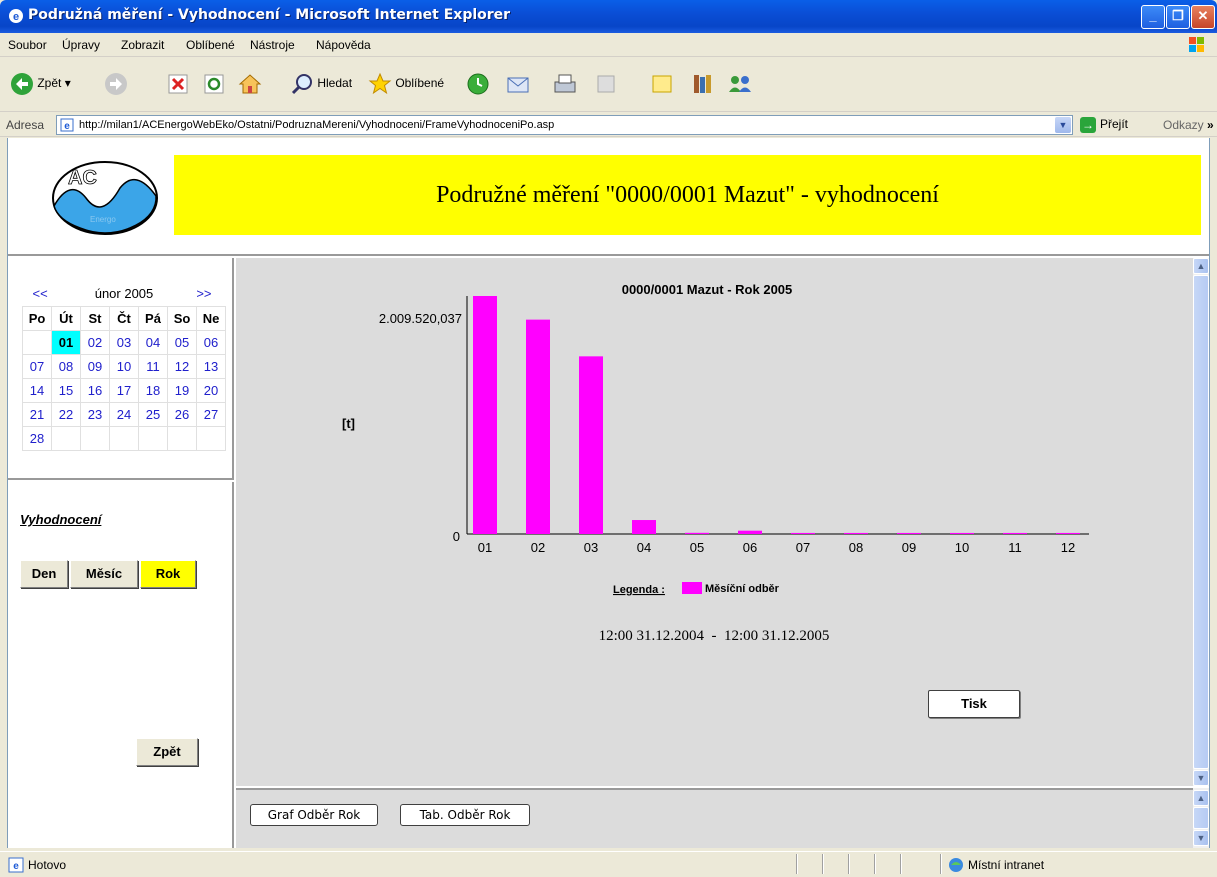 This screenshot has height=877, width=1217. Describe the element at coordinates (803, 547) in the screenshot. I see `x-tick-label: 07` at that location.